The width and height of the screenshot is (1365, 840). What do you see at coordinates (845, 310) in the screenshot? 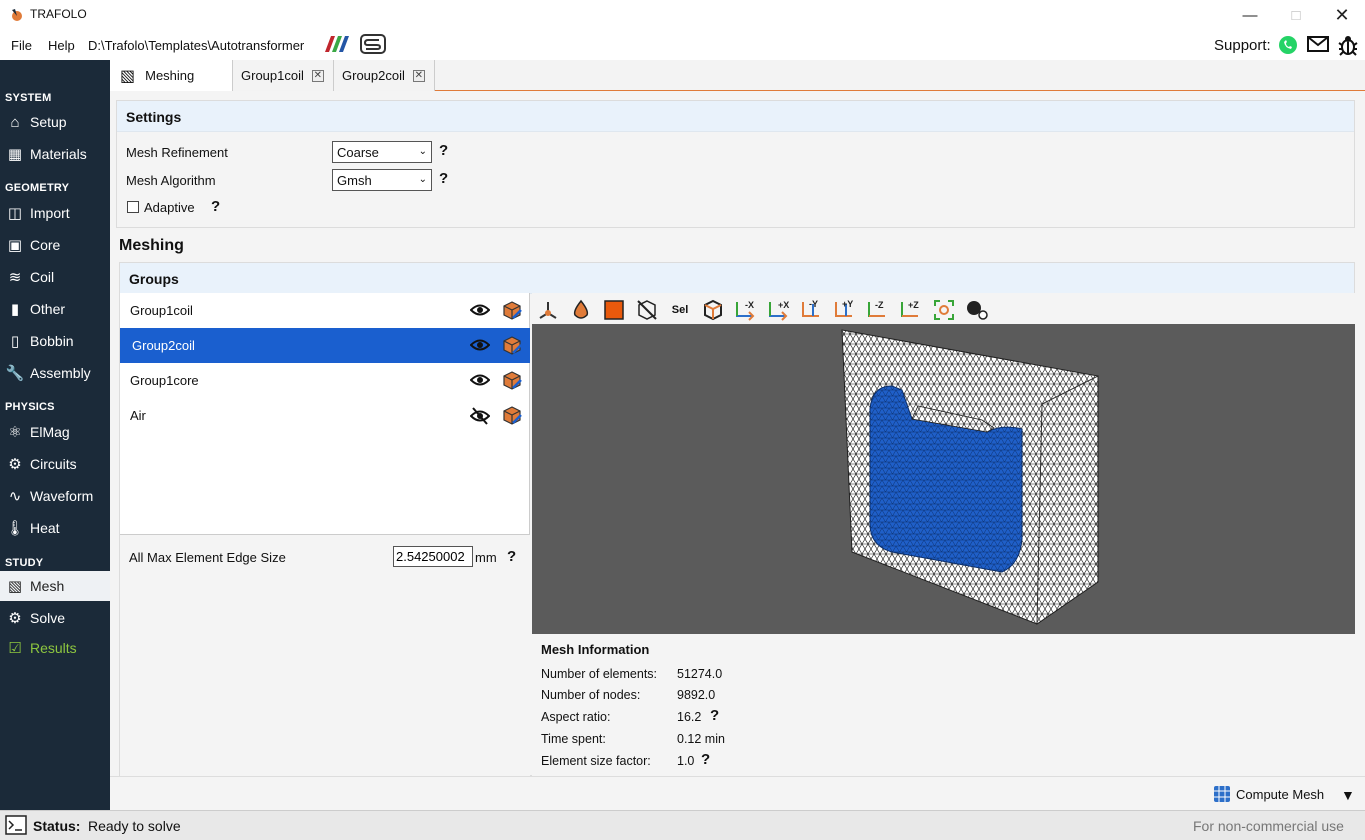
I see `view-plus-y-icon: +Y` at bounding box center [845, 310].